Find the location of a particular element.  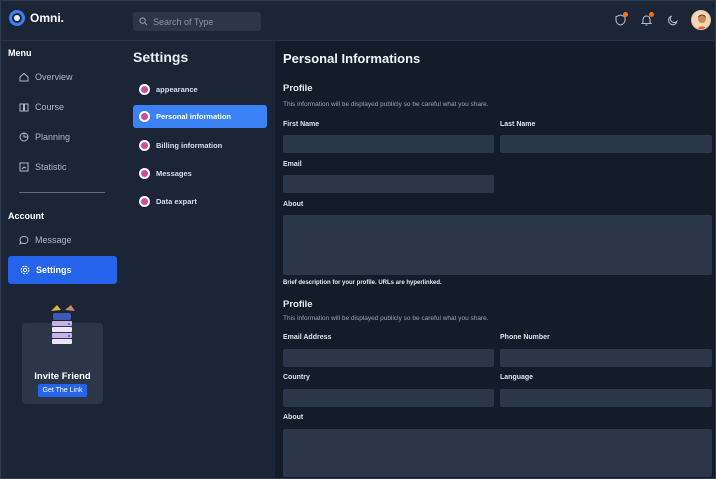

language-field is located at coordinates (606, 398).